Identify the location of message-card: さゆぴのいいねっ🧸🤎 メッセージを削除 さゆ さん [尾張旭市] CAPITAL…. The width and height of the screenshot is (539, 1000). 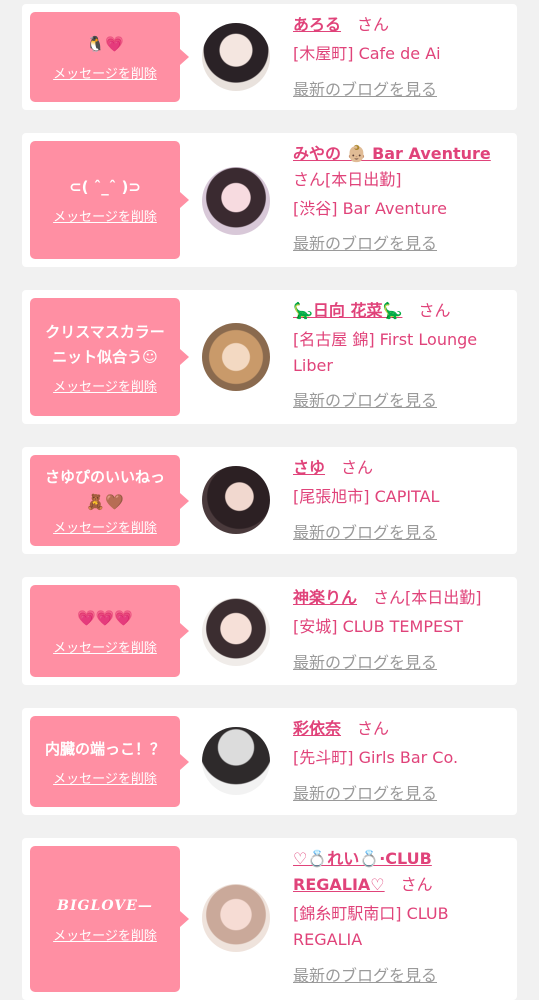
(269, 500).